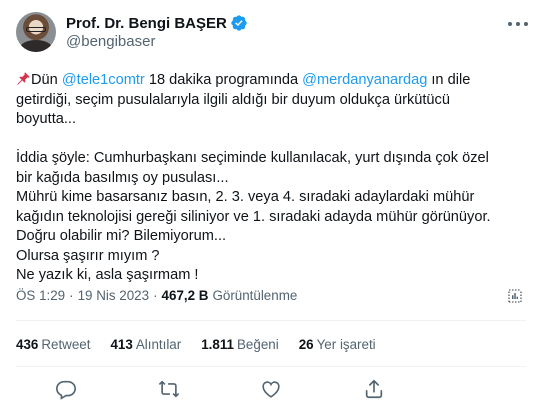  Describe the element at coordinates (40, 295) in the screenshot. I see `tweet-time: ÖS 1:29` at that location.